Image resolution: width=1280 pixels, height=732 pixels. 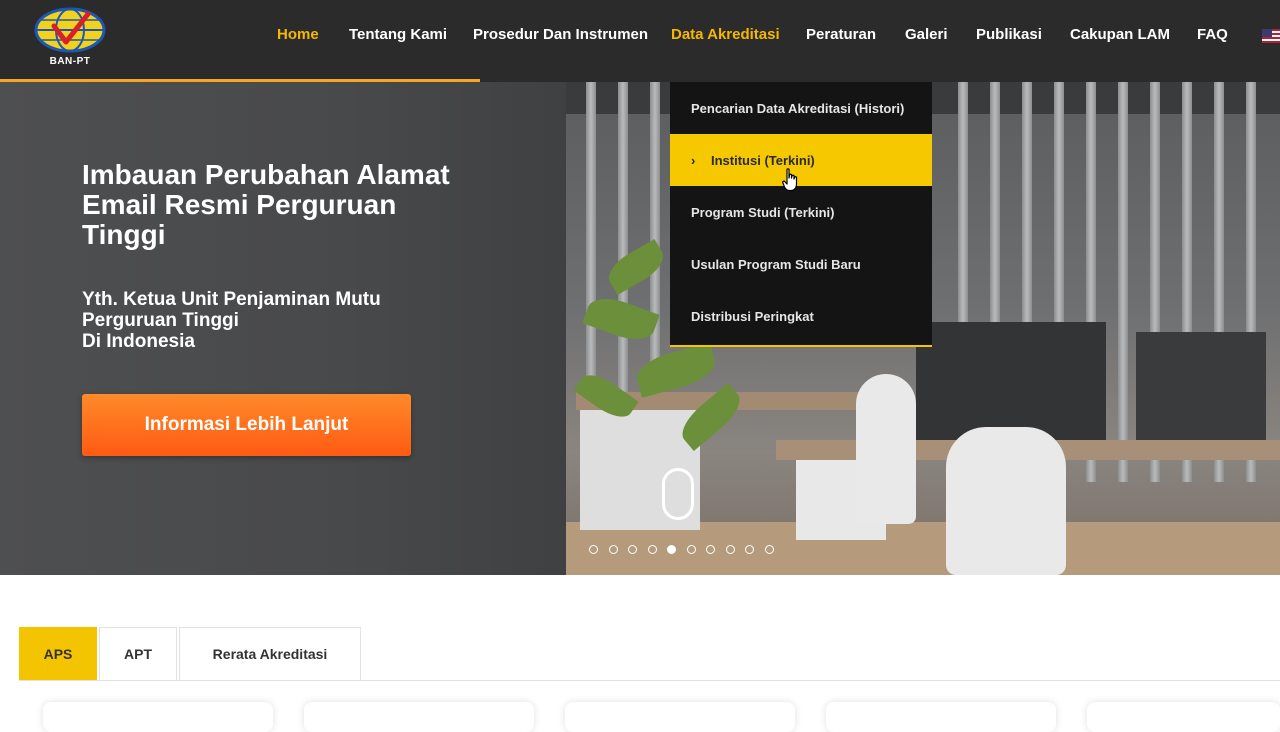 What do you see at coordinates (926, 34) in the screenshot?
I see `nav-item-galeri: Galeri` at bounding box center [926, 34].